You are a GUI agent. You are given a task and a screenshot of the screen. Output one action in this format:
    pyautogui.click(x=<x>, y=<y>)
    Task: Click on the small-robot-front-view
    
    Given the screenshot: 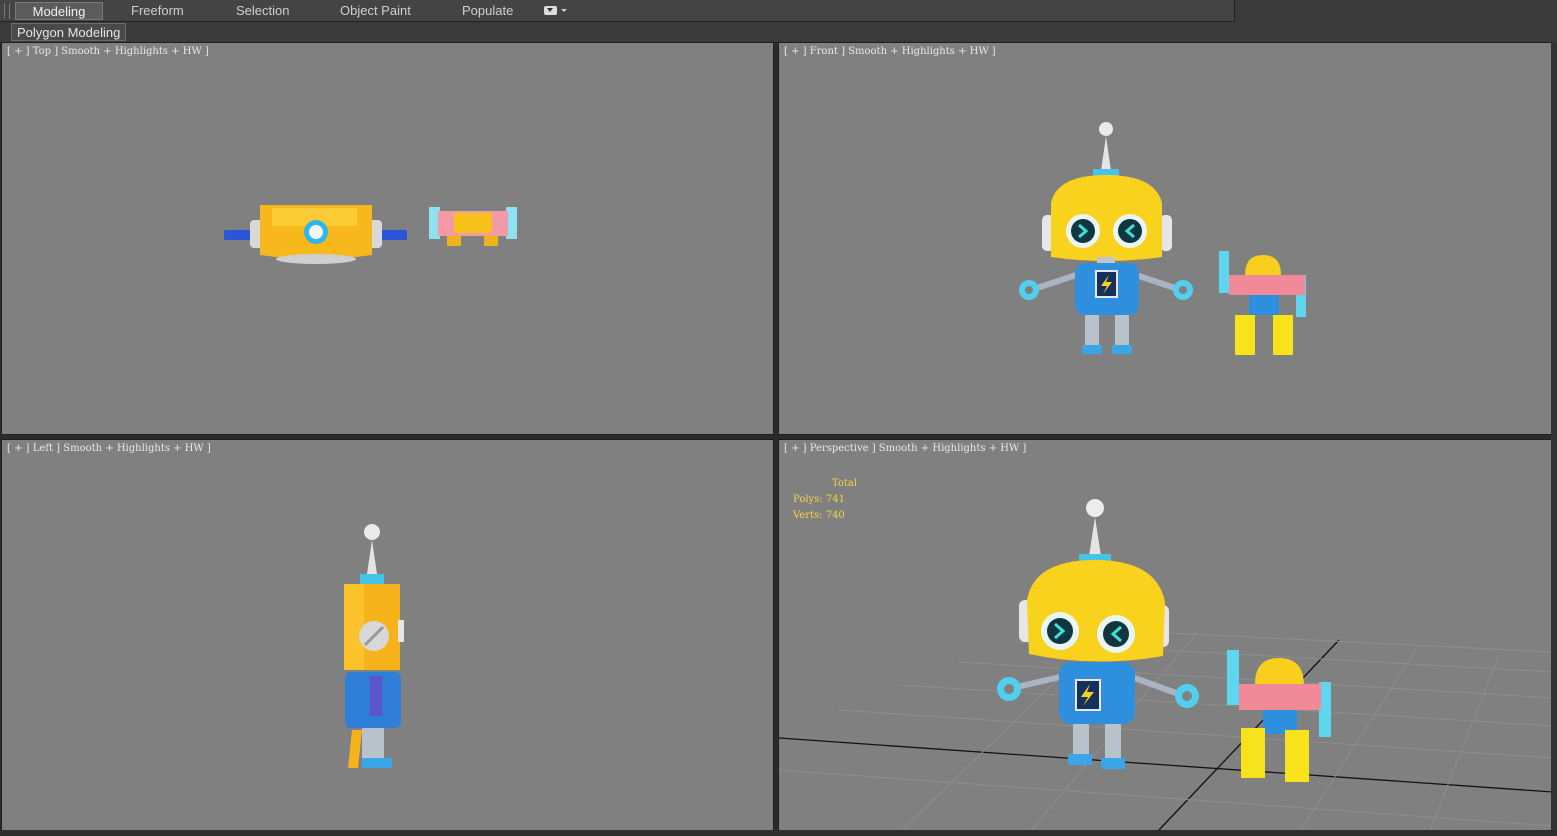 What is the action you would take?
    pyautogui.click(x=1262, y=303)
    